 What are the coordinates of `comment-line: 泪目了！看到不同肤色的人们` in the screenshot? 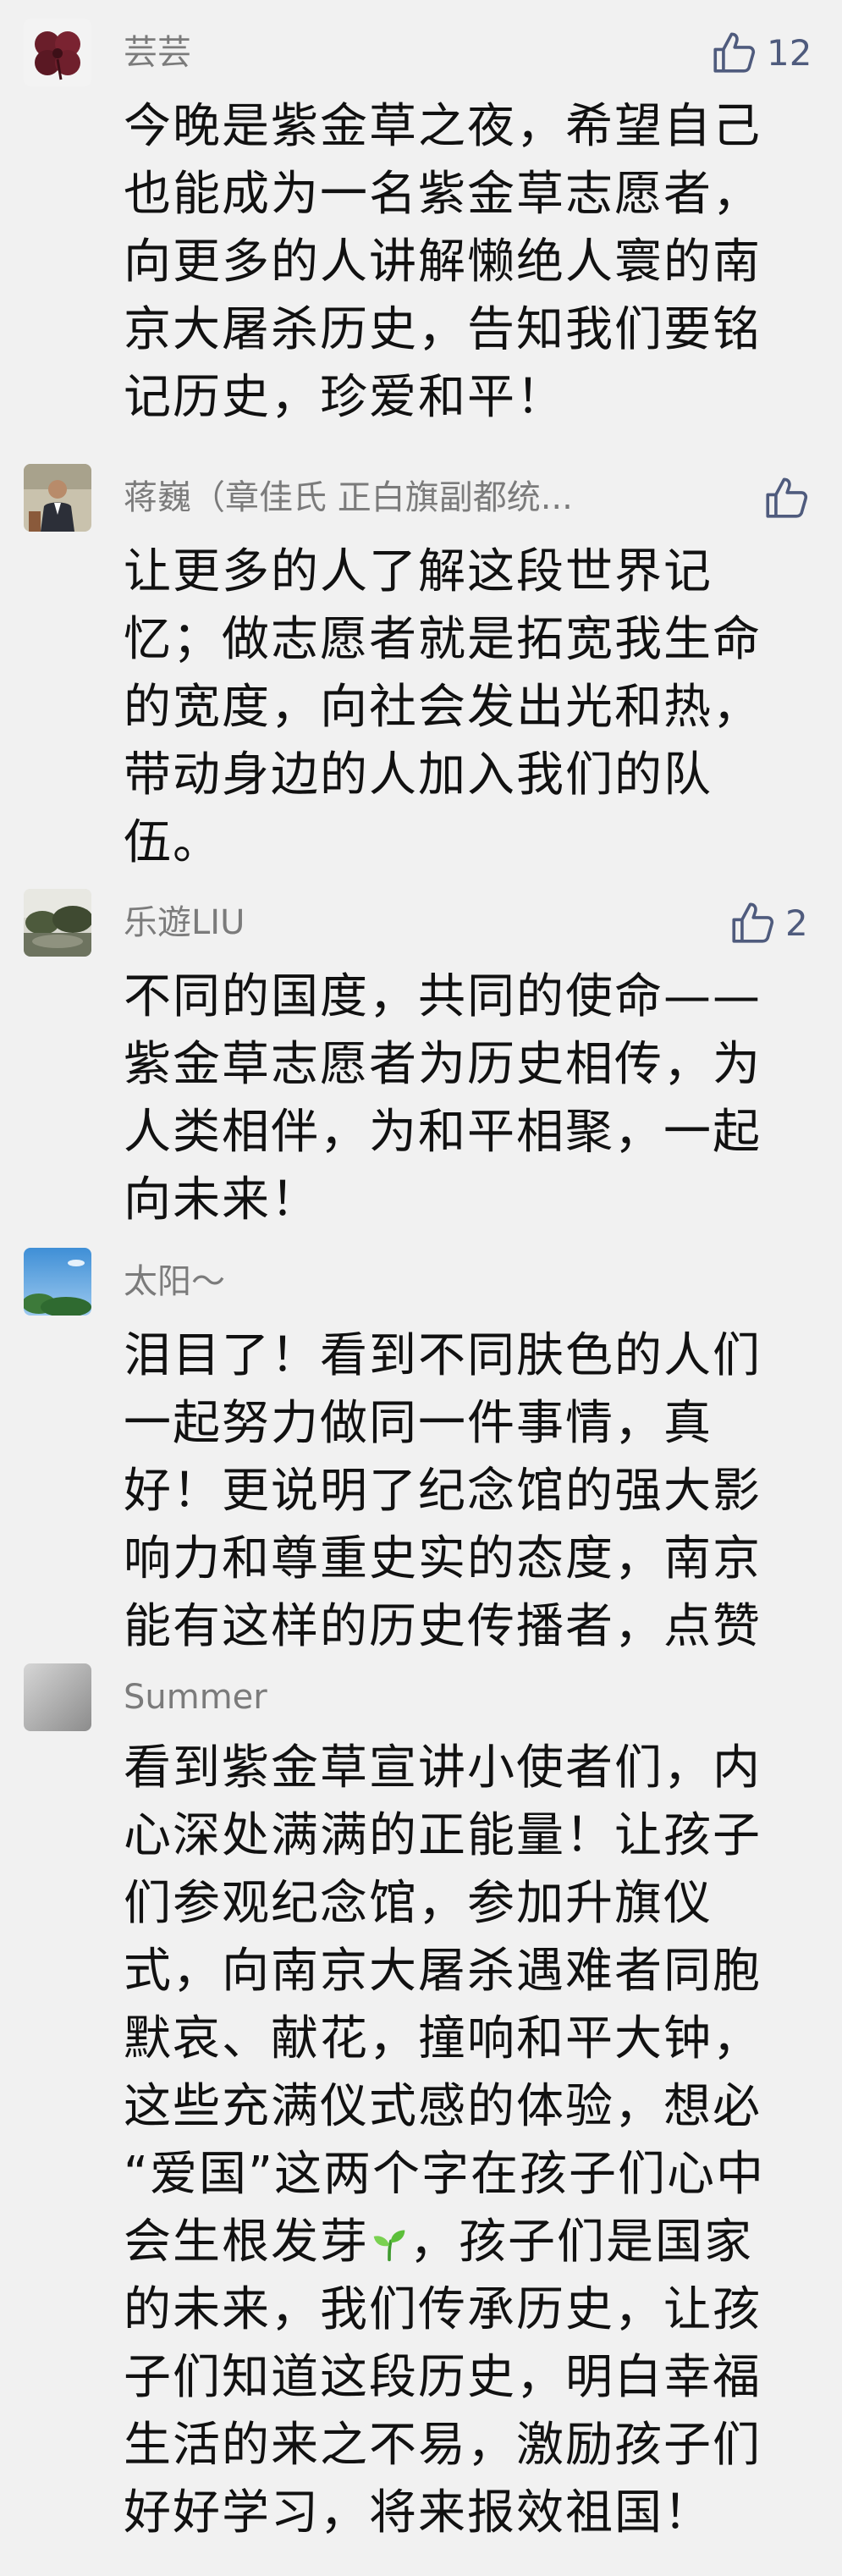 It's located at (443, 1356).